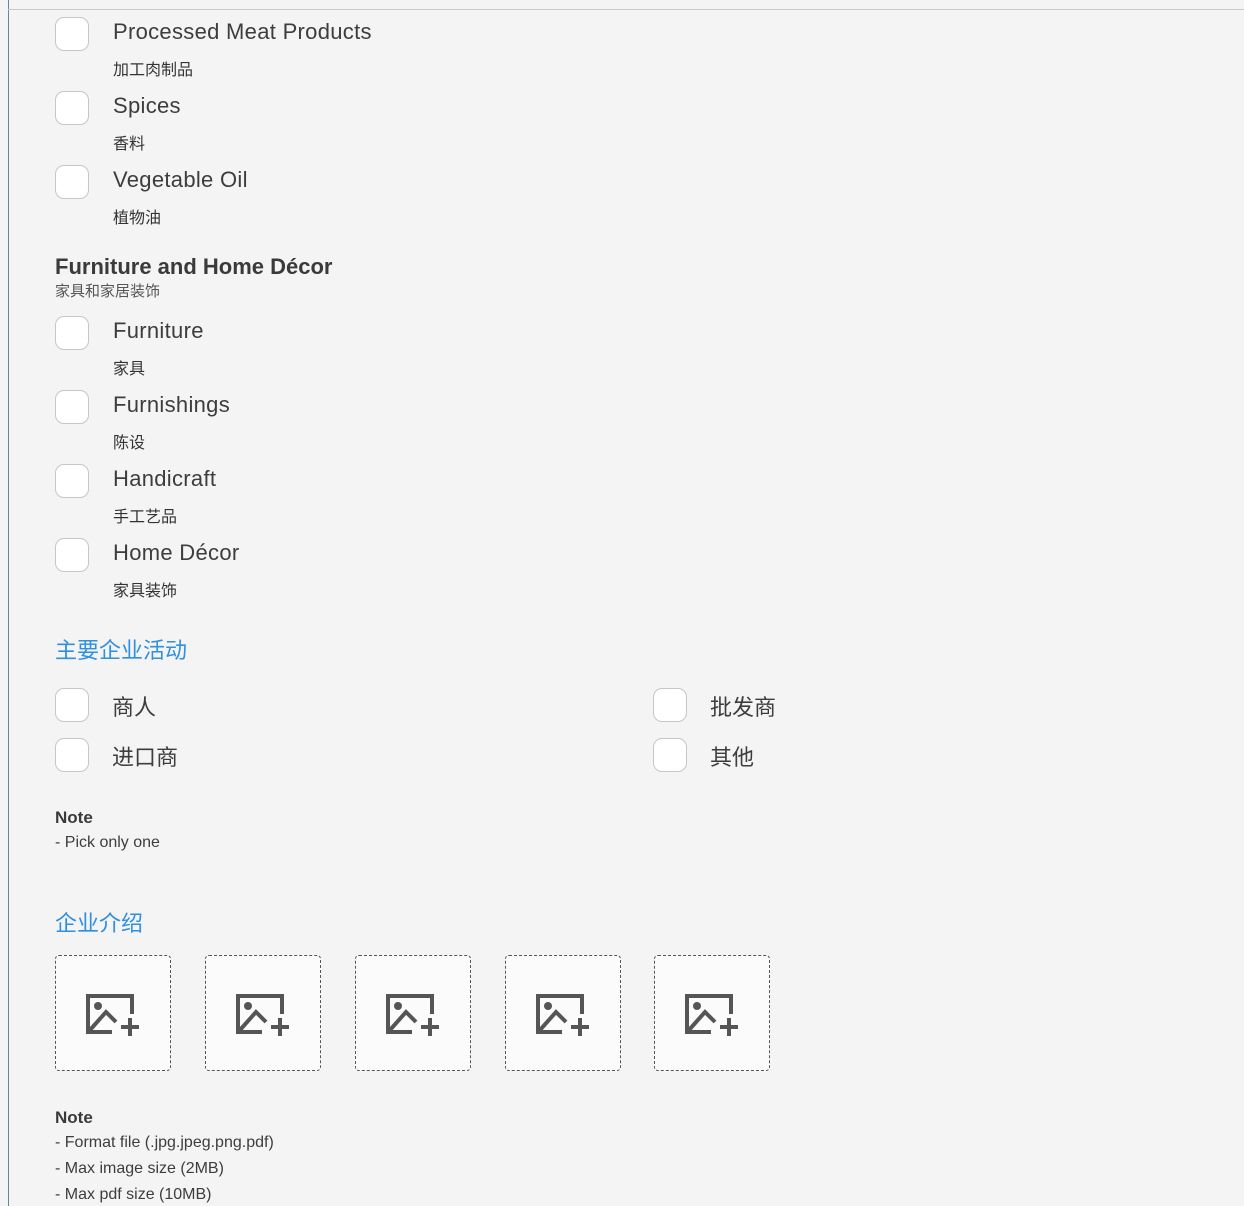 This screenshot has height=1206, width=1244. Describe the element at coordinates (72, 755) in the screenshot. I see `checkbox-importer` at that location.